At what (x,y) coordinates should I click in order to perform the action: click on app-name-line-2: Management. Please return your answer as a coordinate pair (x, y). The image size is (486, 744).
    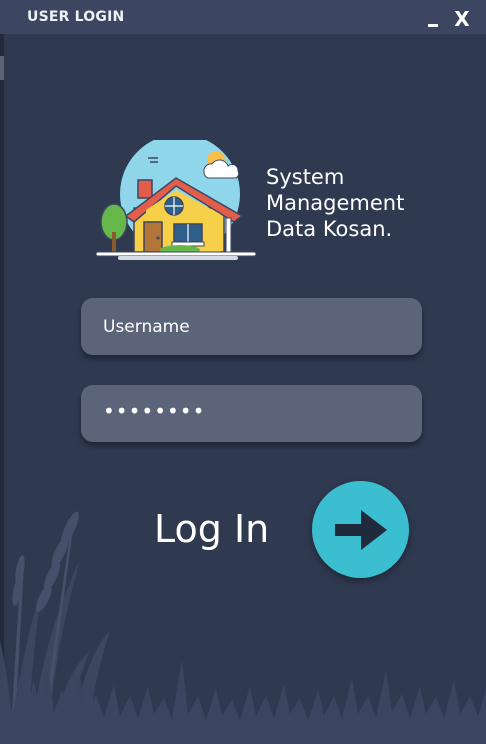
    Looking at the image, I should click on (335, 203).